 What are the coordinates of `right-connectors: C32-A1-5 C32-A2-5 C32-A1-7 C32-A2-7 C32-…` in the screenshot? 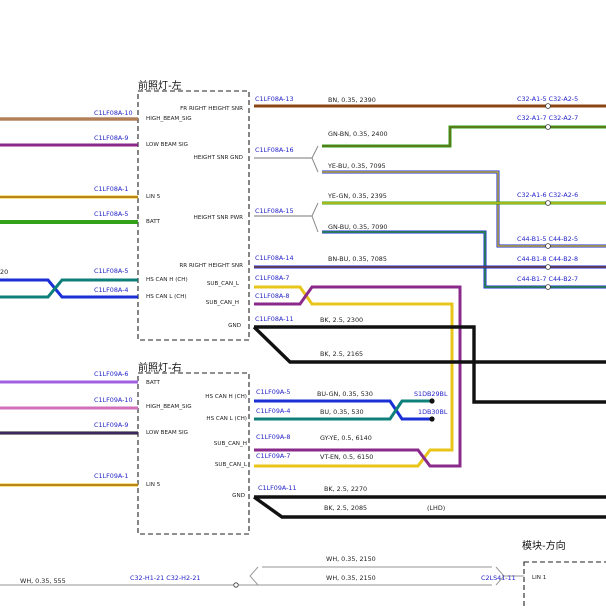 It's located at (547, 192).